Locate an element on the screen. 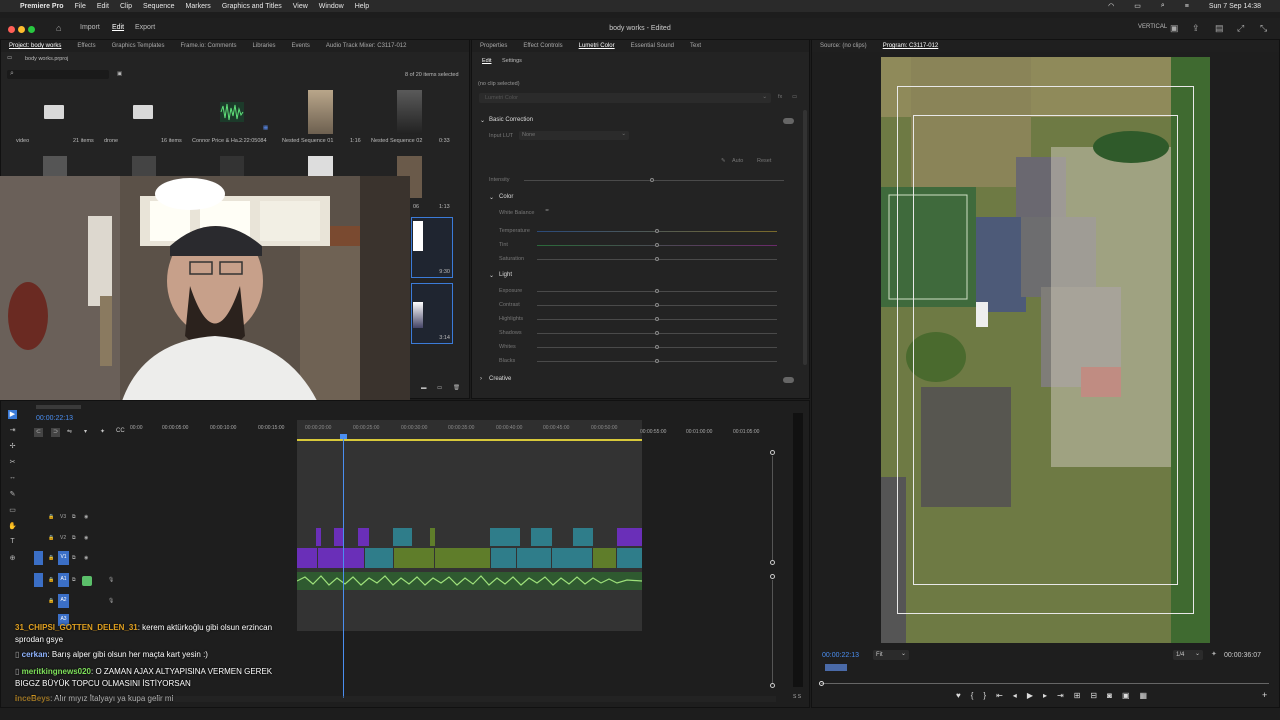  creative-toggle is located at coordinates (788, 380).